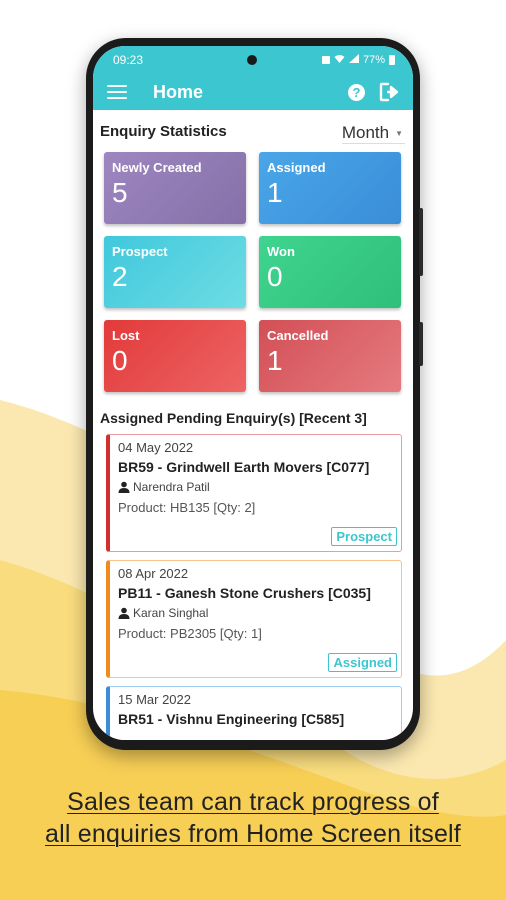 This screenshot has height=900, width=506. I want to click on enquiry-product: Product: HB135 [Qty: 2], so click(187, 507).